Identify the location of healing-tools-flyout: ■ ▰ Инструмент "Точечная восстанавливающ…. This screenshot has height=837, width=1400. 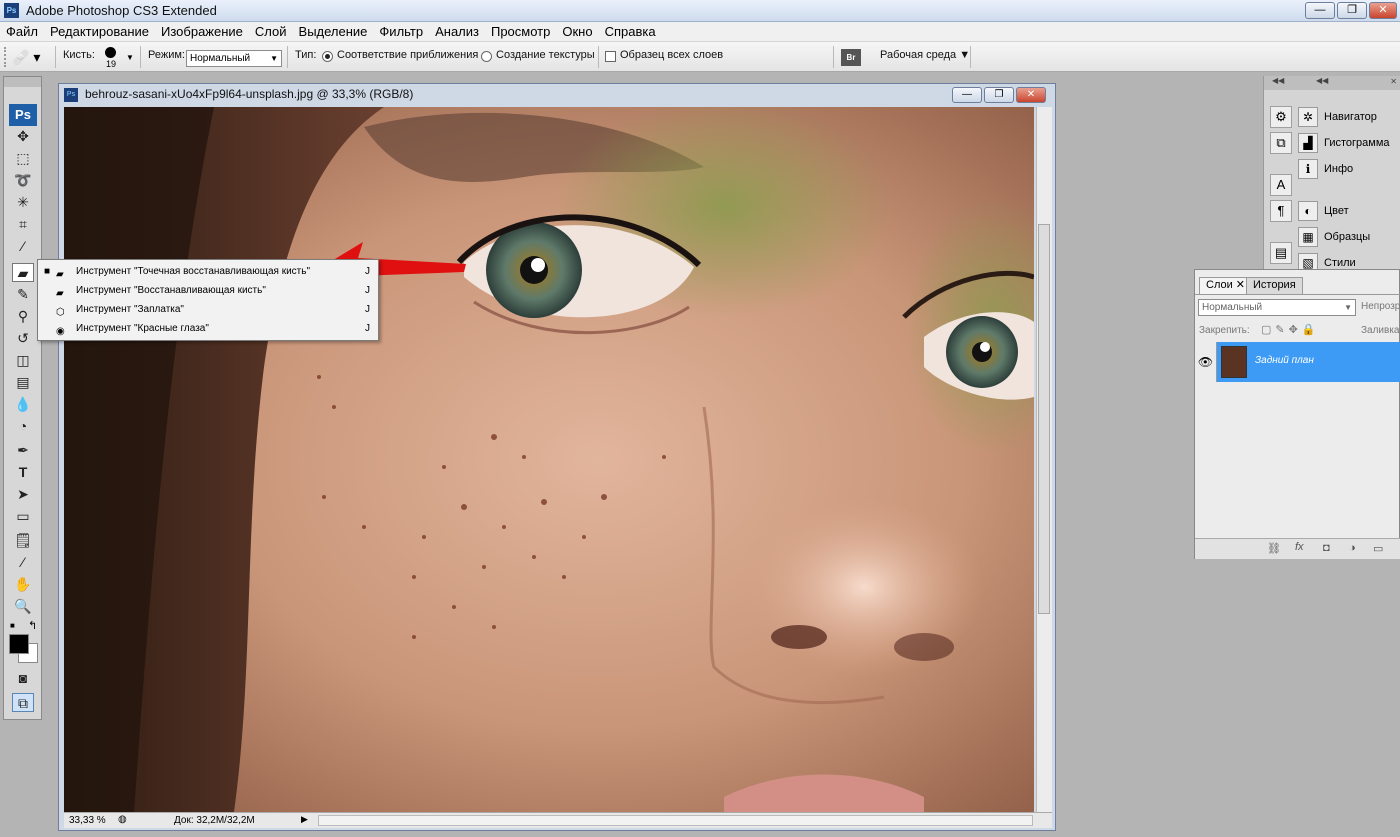
(208, 300).